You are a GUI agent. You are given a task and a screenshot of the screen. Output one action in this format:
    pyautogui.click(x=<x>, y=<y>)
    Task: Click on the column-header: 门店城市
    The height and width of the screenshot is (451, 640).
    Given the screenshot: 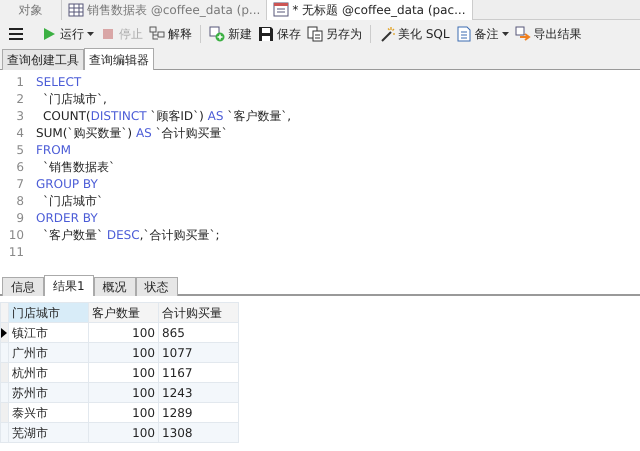 What is the action you would take?
    pyautogui.click(x=48, y=312)
    